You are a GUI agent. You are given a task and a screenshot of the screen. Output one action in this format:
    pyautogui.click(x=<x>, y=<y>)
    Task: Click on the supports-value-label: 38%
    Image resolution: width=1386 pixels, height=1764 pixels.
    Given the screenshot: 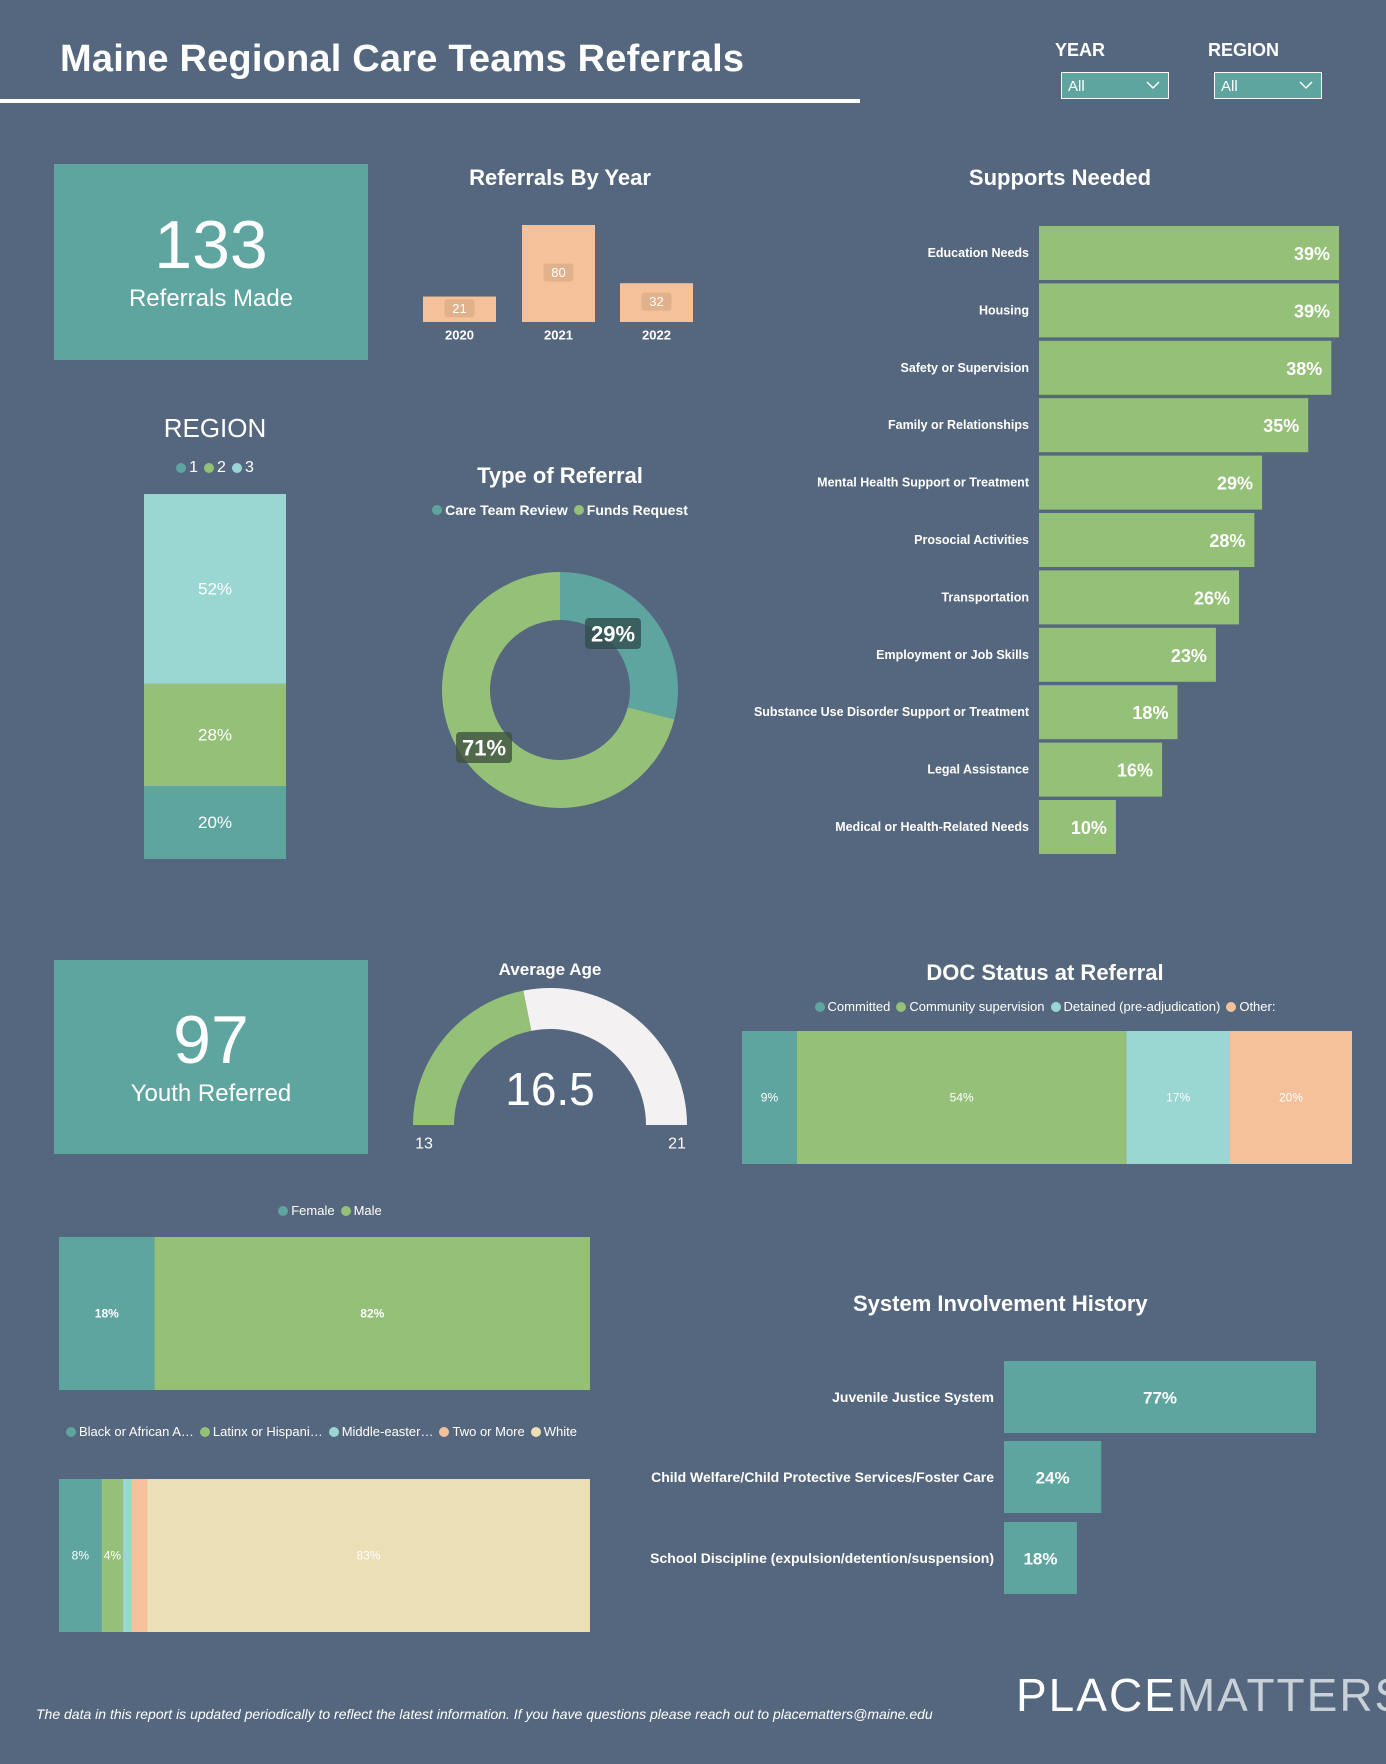 What is the action you would take?
    pyautogui.click(x=1304, y=369)
    